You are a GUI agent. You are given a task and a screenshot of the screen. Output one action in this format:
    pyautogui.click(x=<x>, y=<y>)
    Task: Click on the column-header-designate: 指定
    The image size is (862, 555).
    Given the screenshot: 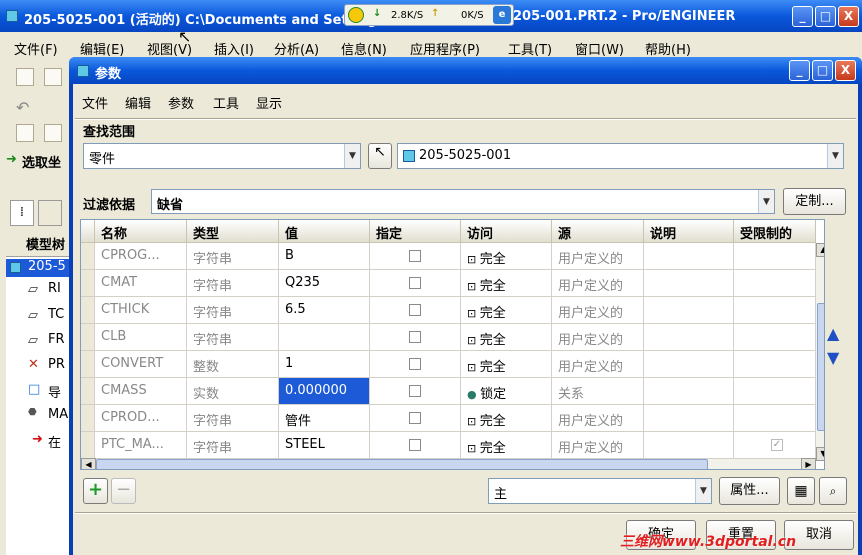 What is the action you would take?
    pyautogui.click(x=415, y=231)
    